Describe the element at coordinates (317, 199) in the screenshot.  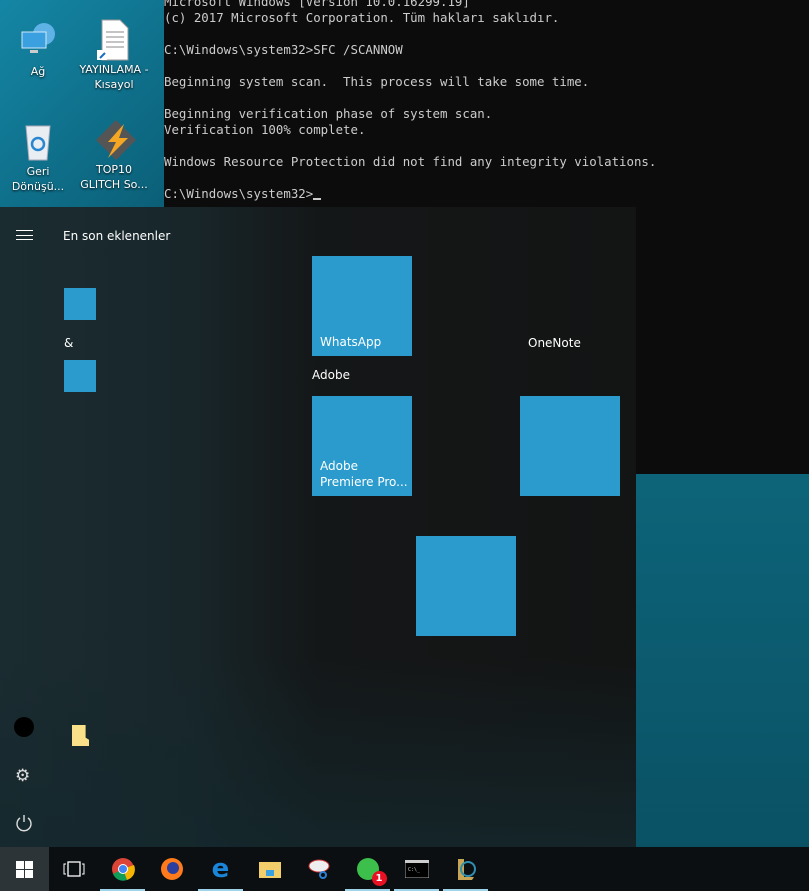
I see `text-cursor` at that location.